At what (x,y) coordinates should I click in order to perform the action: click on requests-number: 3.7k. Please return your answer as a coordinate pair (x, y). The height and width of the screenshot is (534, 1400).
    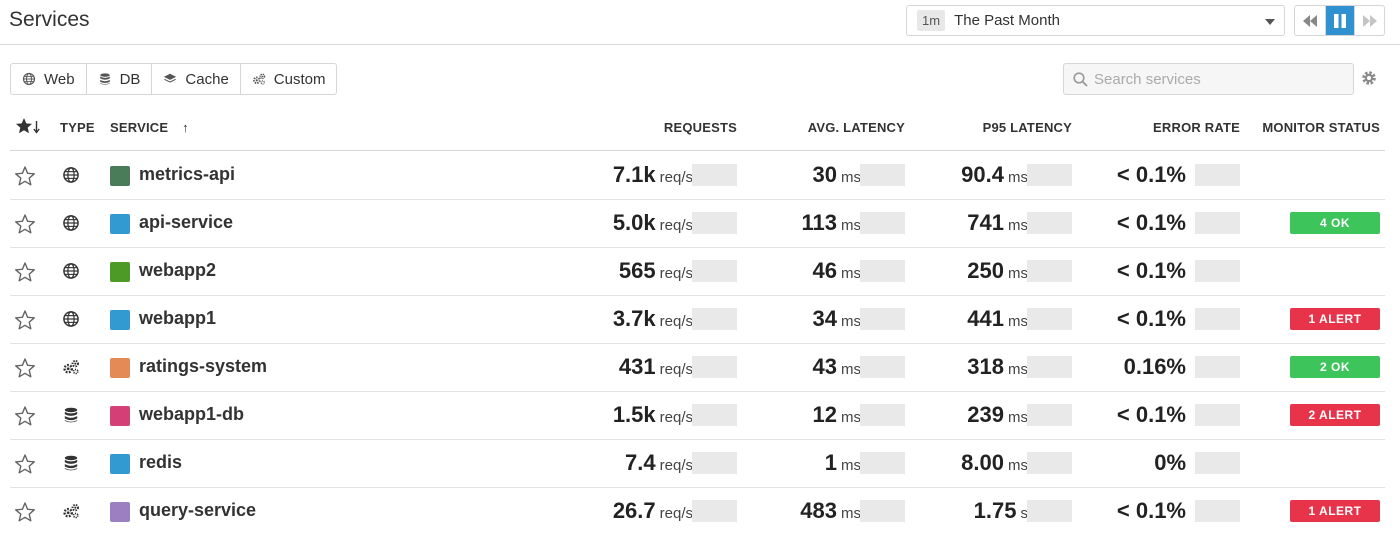
    Looking at the image, I should click on (634, 318).